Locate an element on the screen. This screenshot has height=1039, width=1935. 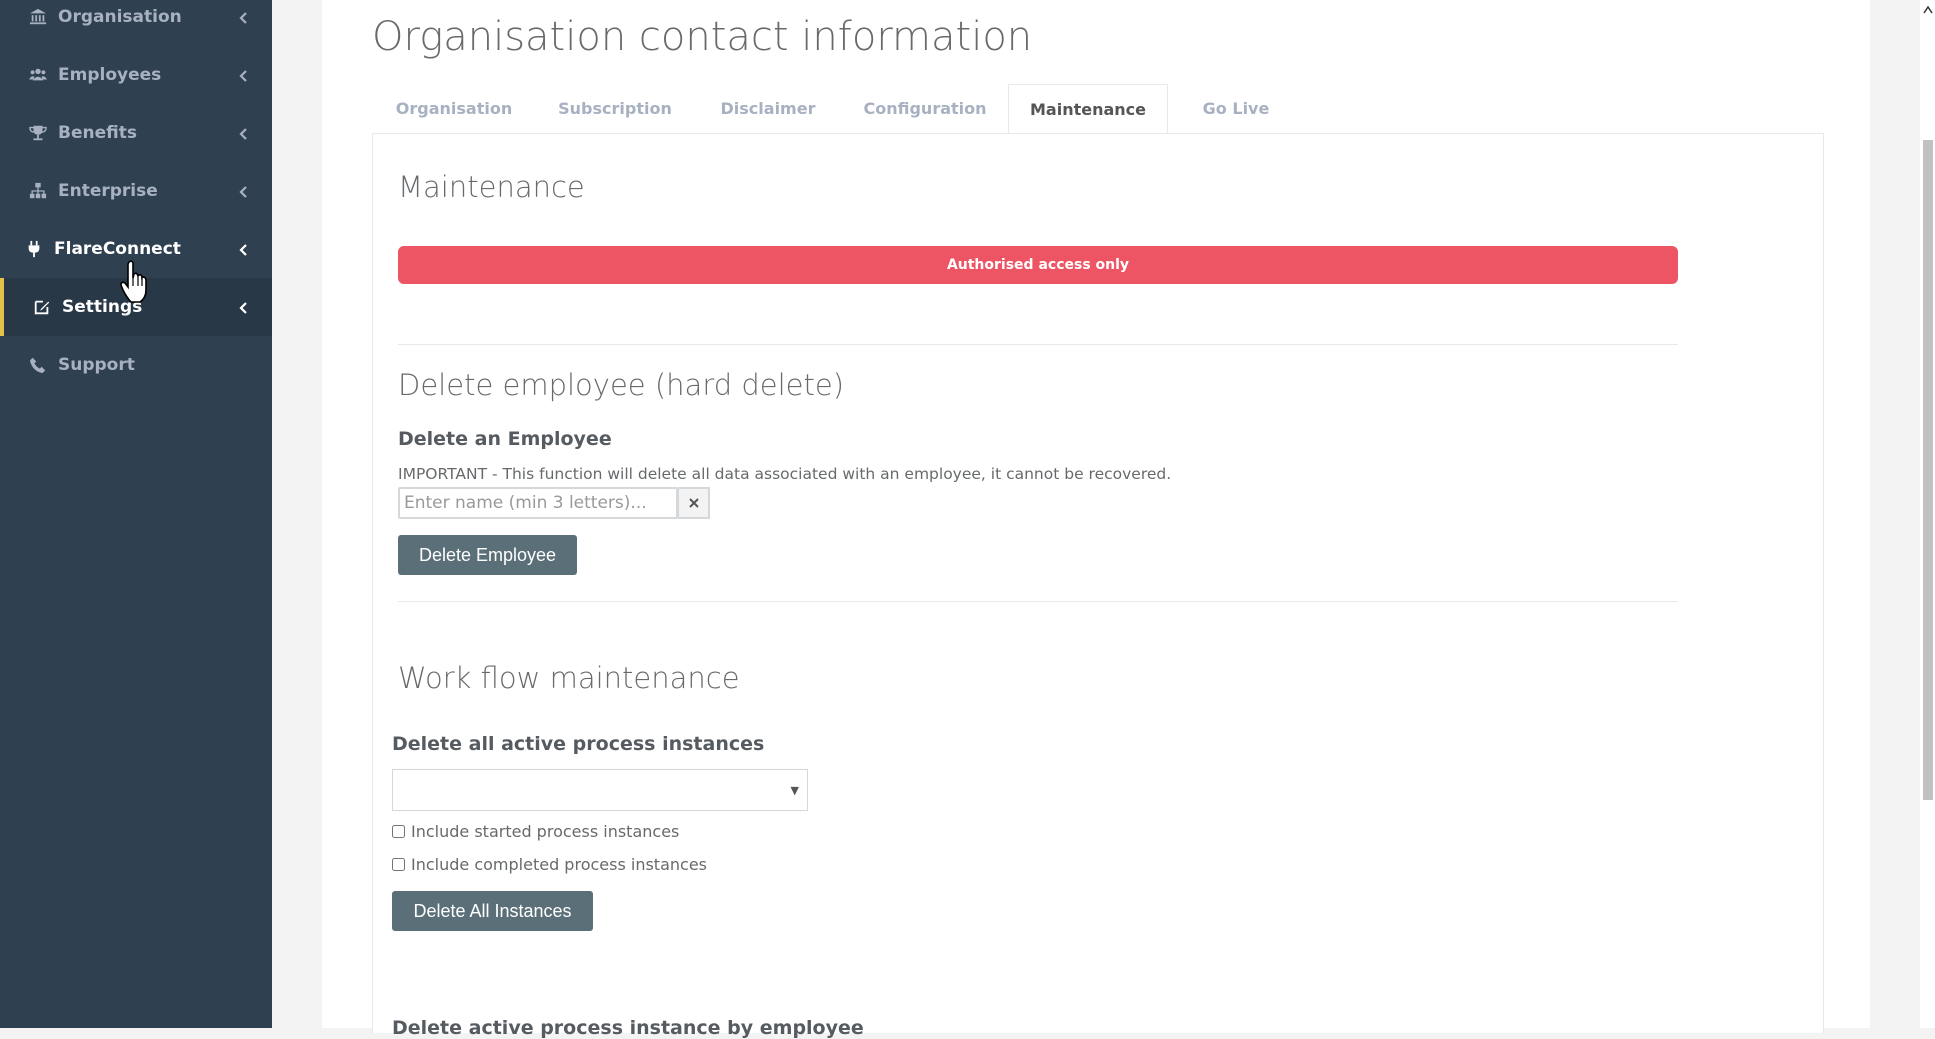
close-icon is located at coordinates (694, 503).